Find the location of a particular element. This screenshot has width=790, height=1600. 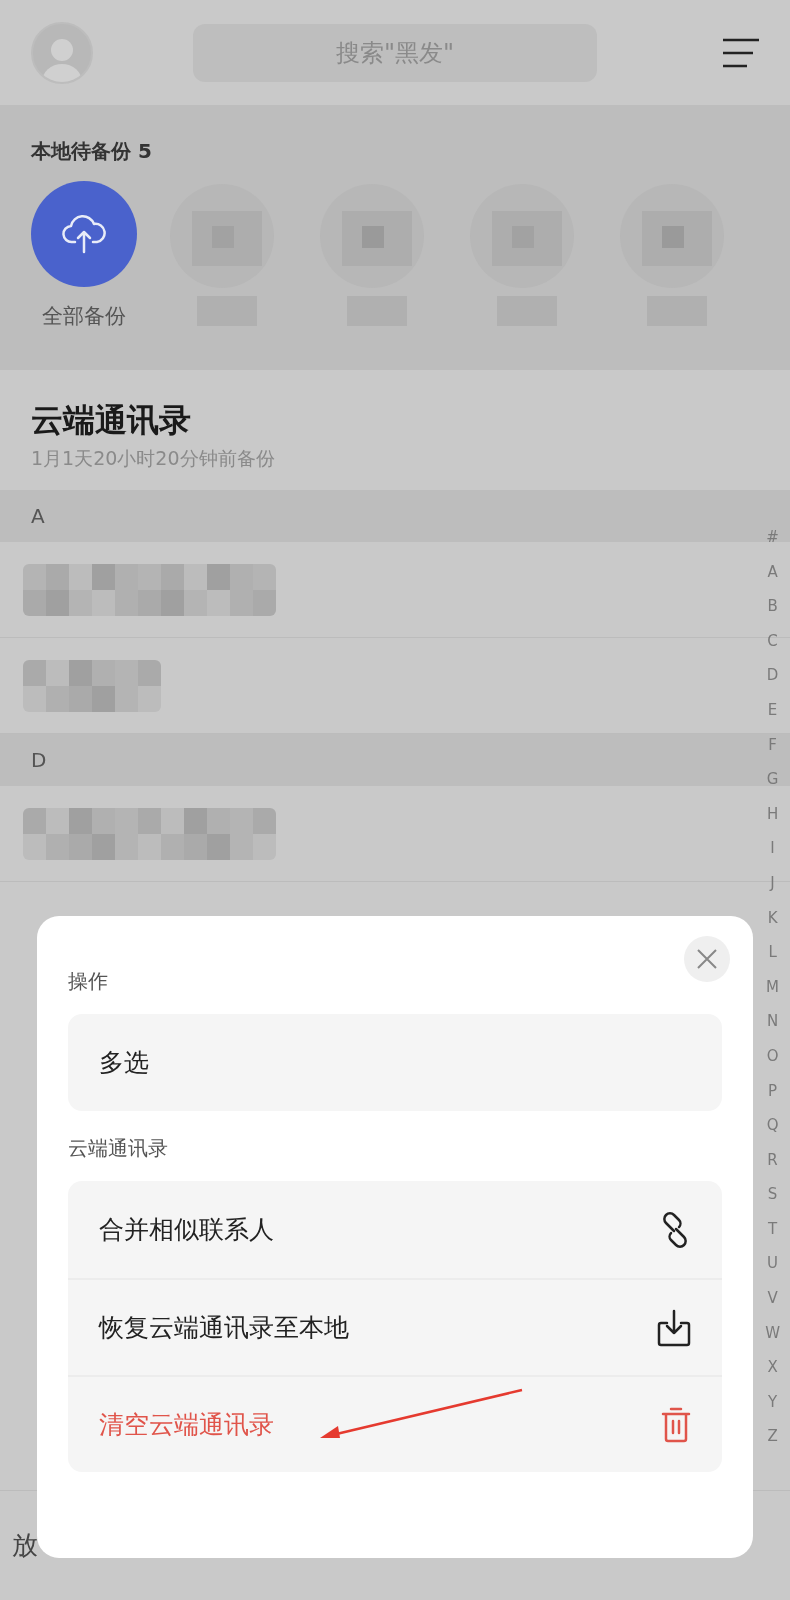

index-letter: M is located at coordinates (773, 987).